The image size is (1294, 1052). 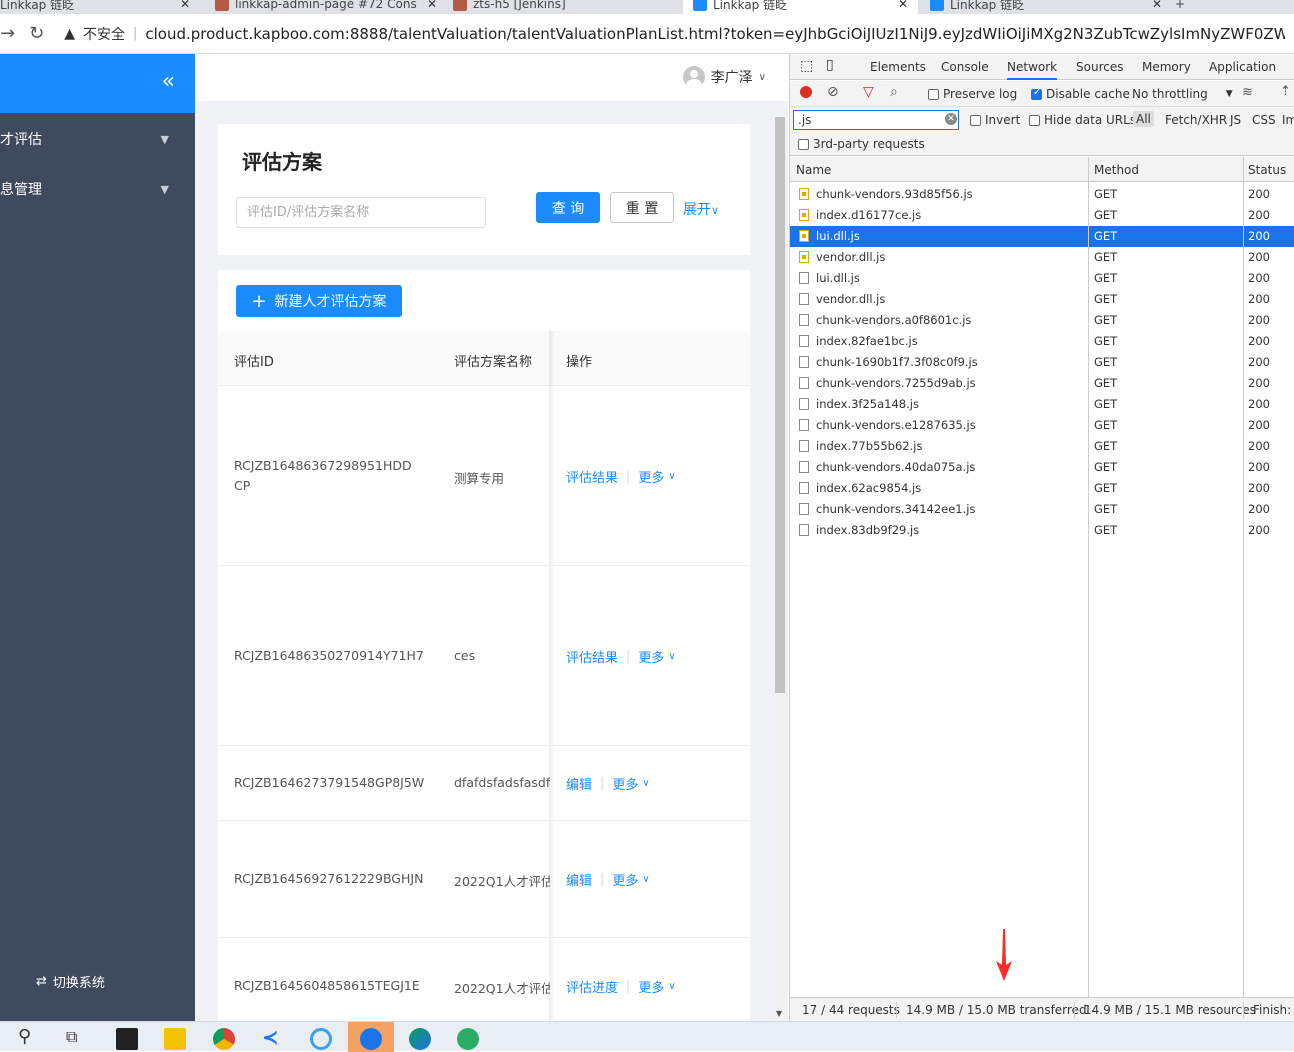 What do you see at coordinates (1082, 120) in the screenshot?
I see `hide-data-urls-checkbox: Hide data URLs` at bounding box center [1082, 120].